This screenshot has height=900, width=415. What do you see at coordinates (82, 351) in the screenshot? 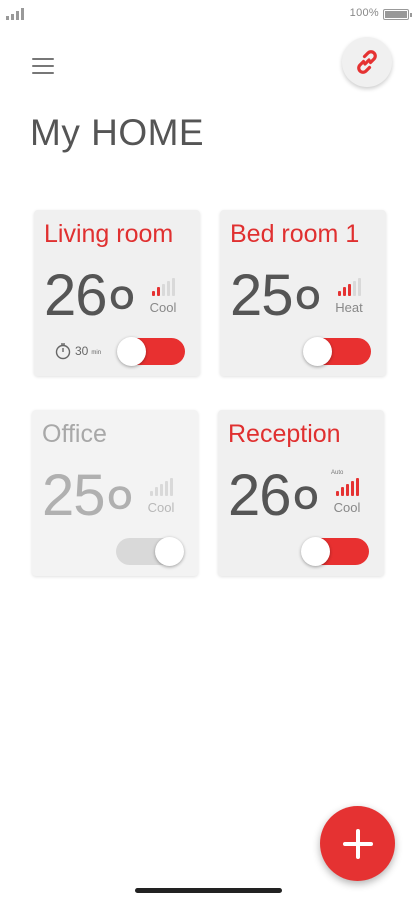
I see `timer-value: 30` at bounding box center [82, 351].